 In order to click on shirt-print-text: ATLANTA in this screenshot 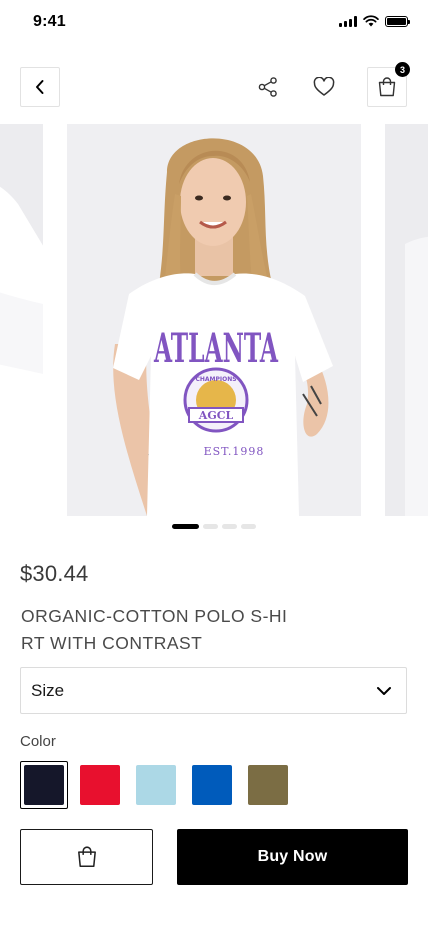, I will do `click(215, 348)`.